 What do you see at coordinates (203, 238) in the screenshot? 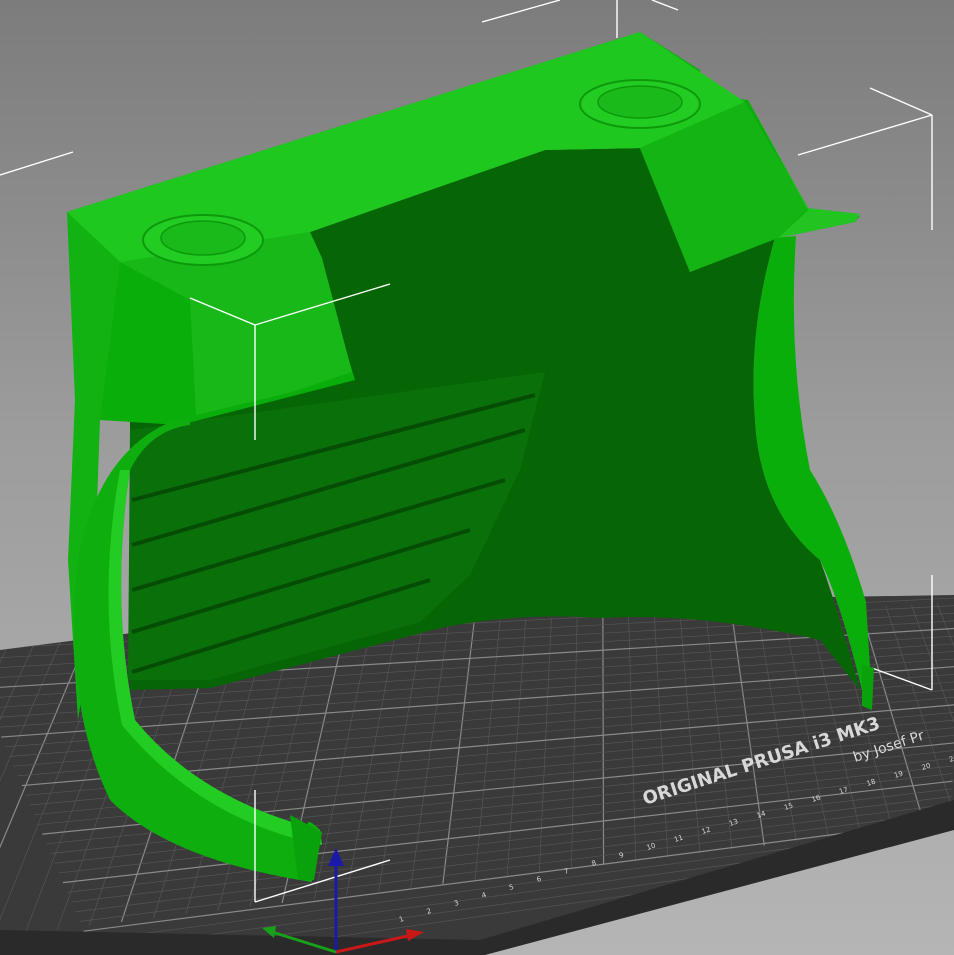
I see `screw-boss-left-inner` at bounding box center [203, 238].